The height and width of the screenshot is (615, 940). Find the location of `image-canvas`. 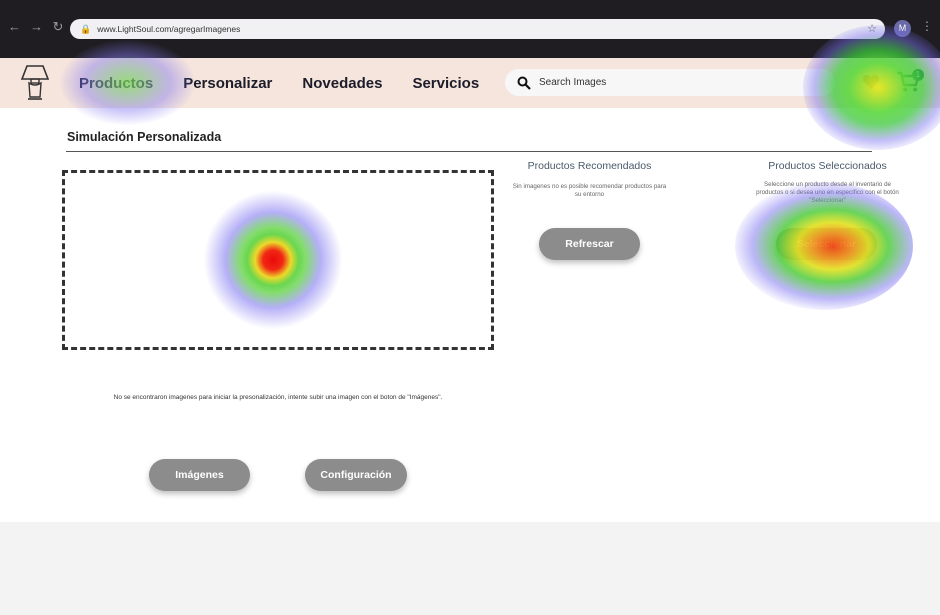

image-canvas is located at coordinates (278, 260).